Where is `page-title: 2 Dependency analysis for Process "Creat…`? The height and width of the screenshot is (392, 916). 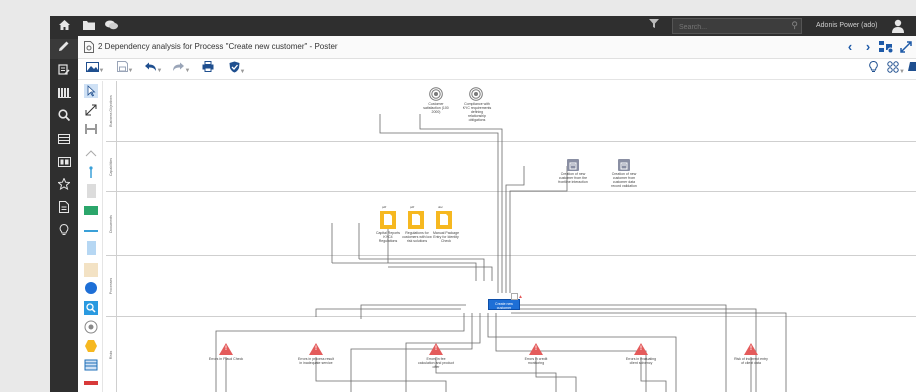
page-title: 2 Dependency analysis for Process "Creat… is located at coordinates (218, 46).